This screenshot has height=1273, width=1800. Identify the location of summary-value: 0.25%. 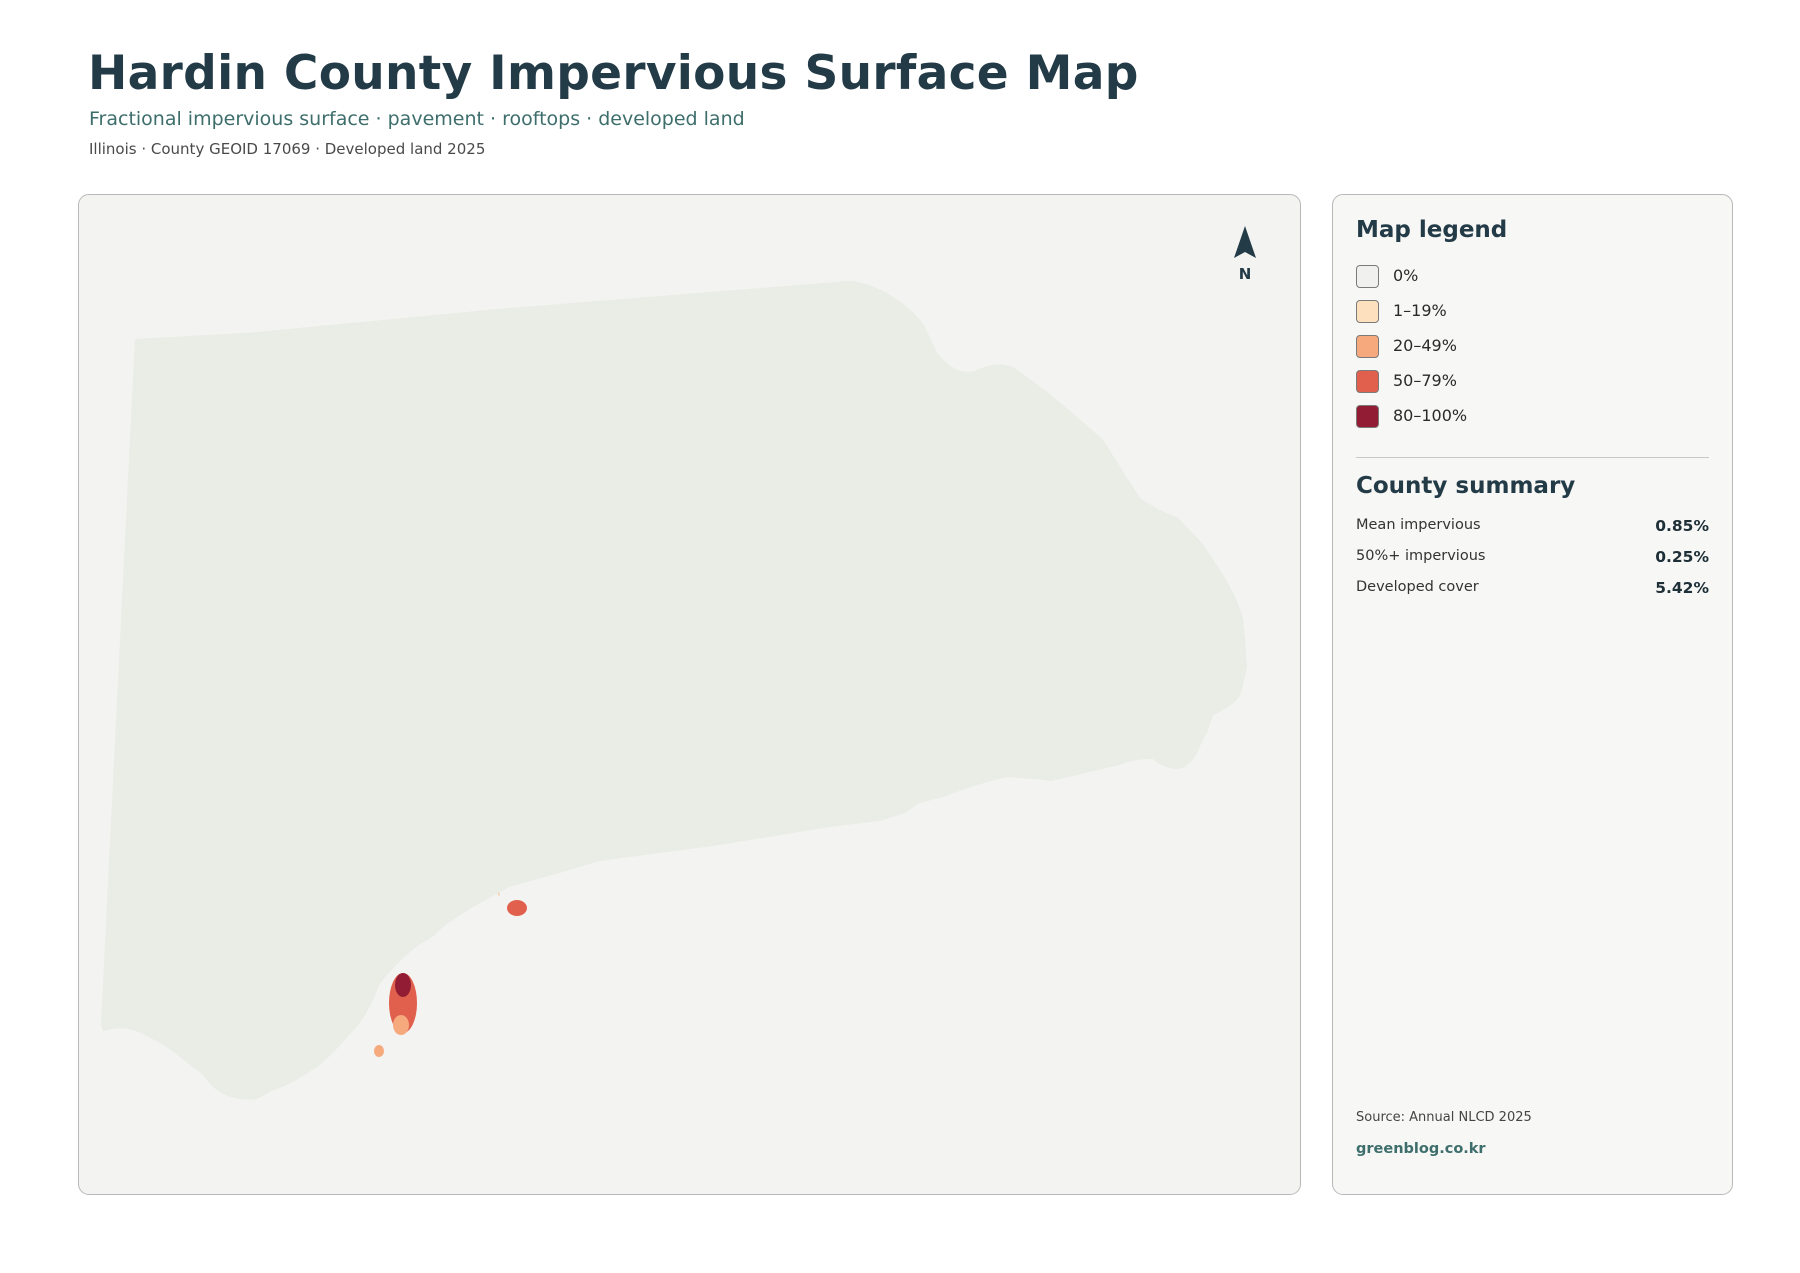
(1682, 557).